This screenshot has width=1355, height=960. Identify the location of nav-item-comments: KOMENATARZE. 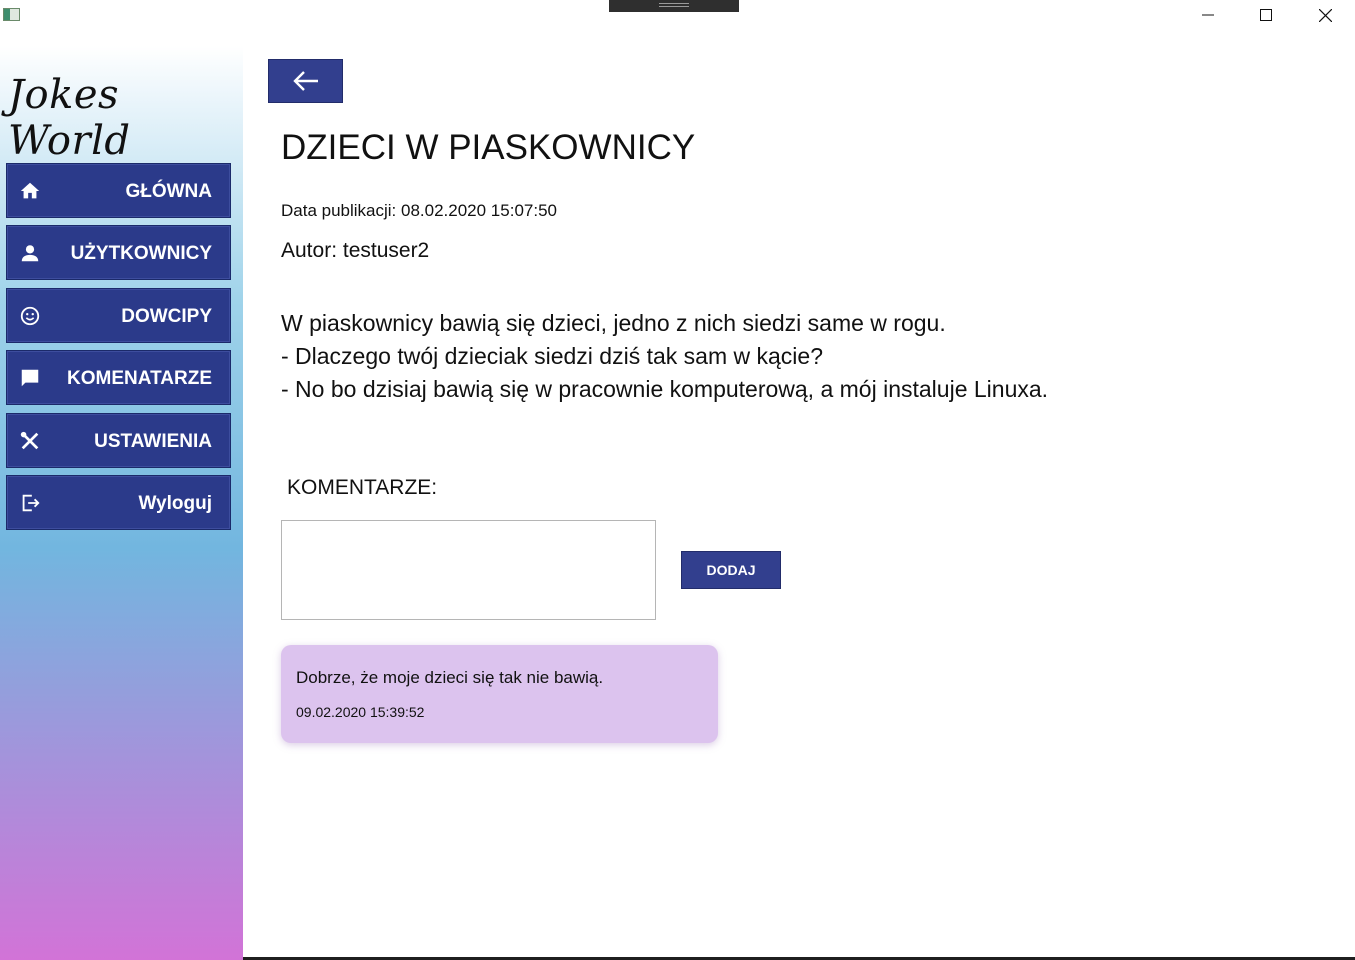
(118, 377).